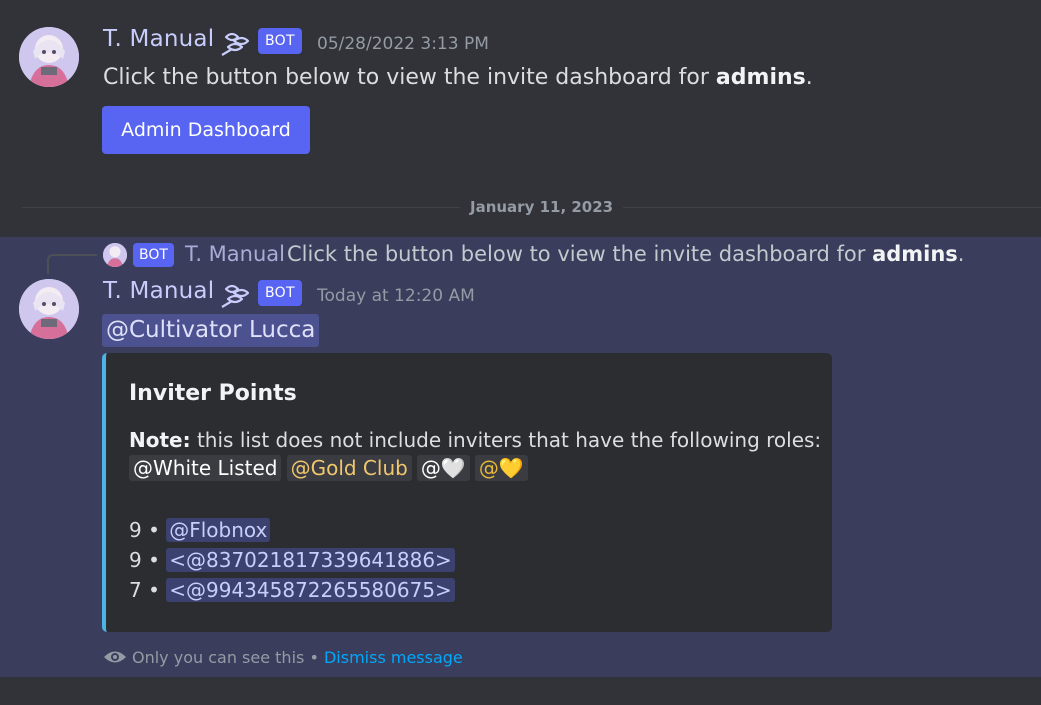 The height and width of the screenshot is (705, 1041). I want to click on dismiss-message-link: Dismiss message, so click(393, 657).